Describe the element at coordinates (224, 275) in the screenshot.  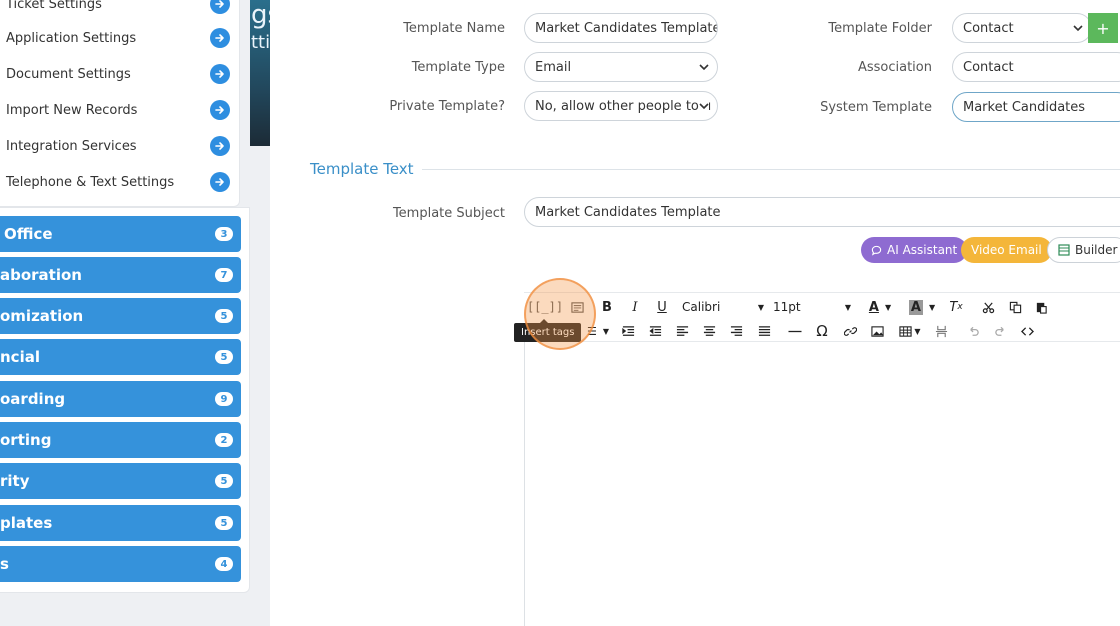
I see `count-badge: 7` at that location.